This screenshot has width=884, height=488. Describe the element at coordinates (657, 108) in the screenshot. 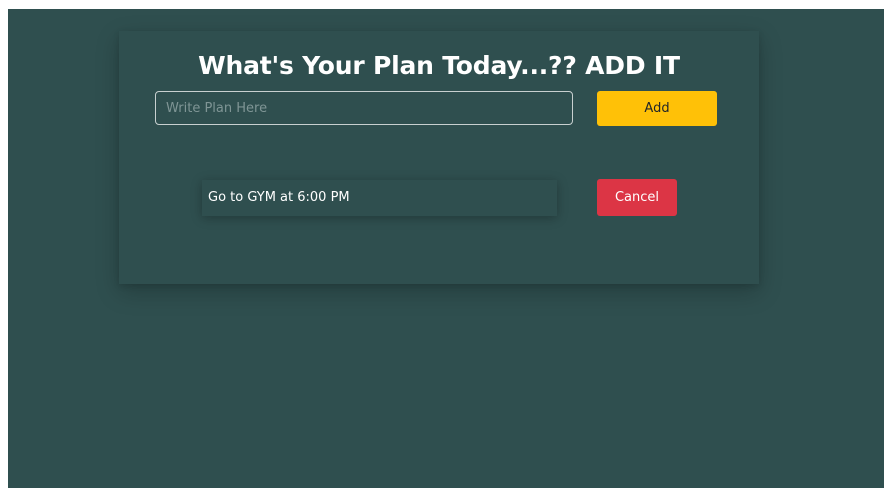

I see `add-button: Add` at that location.